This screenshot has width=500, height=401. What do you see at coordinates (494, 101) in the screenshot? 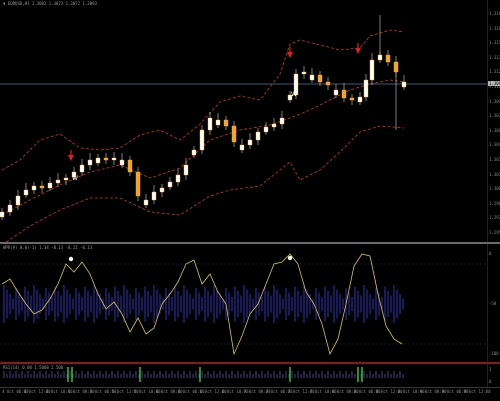
I see `price-tick-label: 1.3090` at bounding box center [494, 101].